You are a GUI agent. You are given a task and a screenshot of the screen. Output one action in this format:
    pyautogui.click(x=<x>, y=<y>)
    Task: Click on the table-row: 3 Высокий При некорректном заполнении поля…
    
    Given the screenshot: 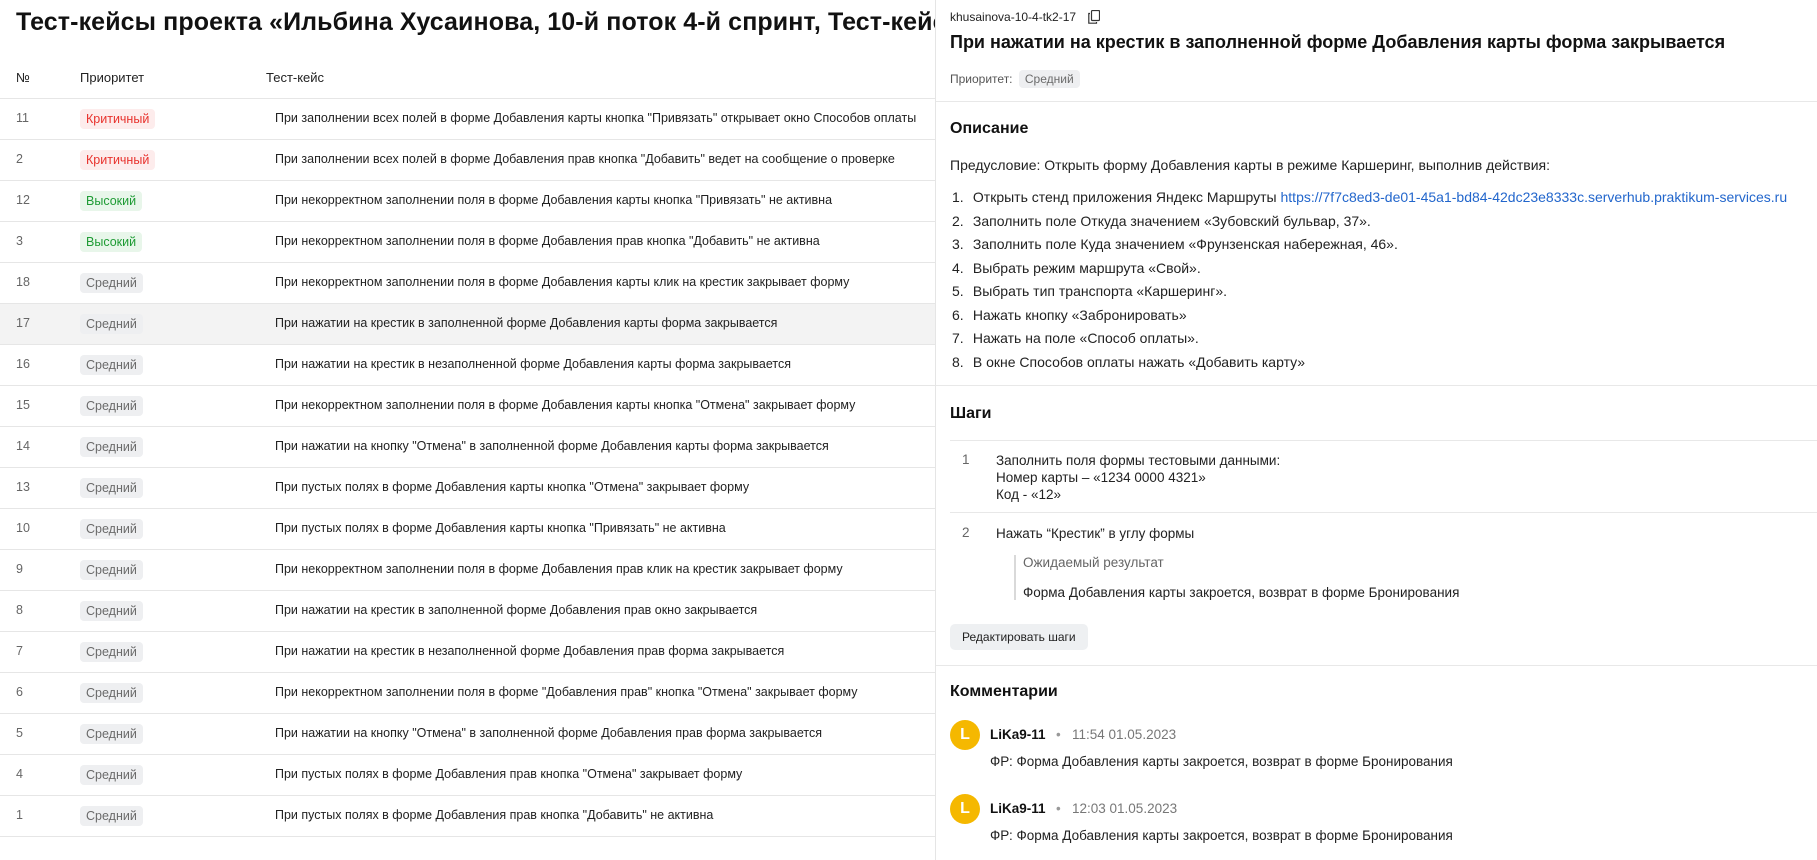 What is the action you would take?
    pyautogui.click(x=467, y=241)
    